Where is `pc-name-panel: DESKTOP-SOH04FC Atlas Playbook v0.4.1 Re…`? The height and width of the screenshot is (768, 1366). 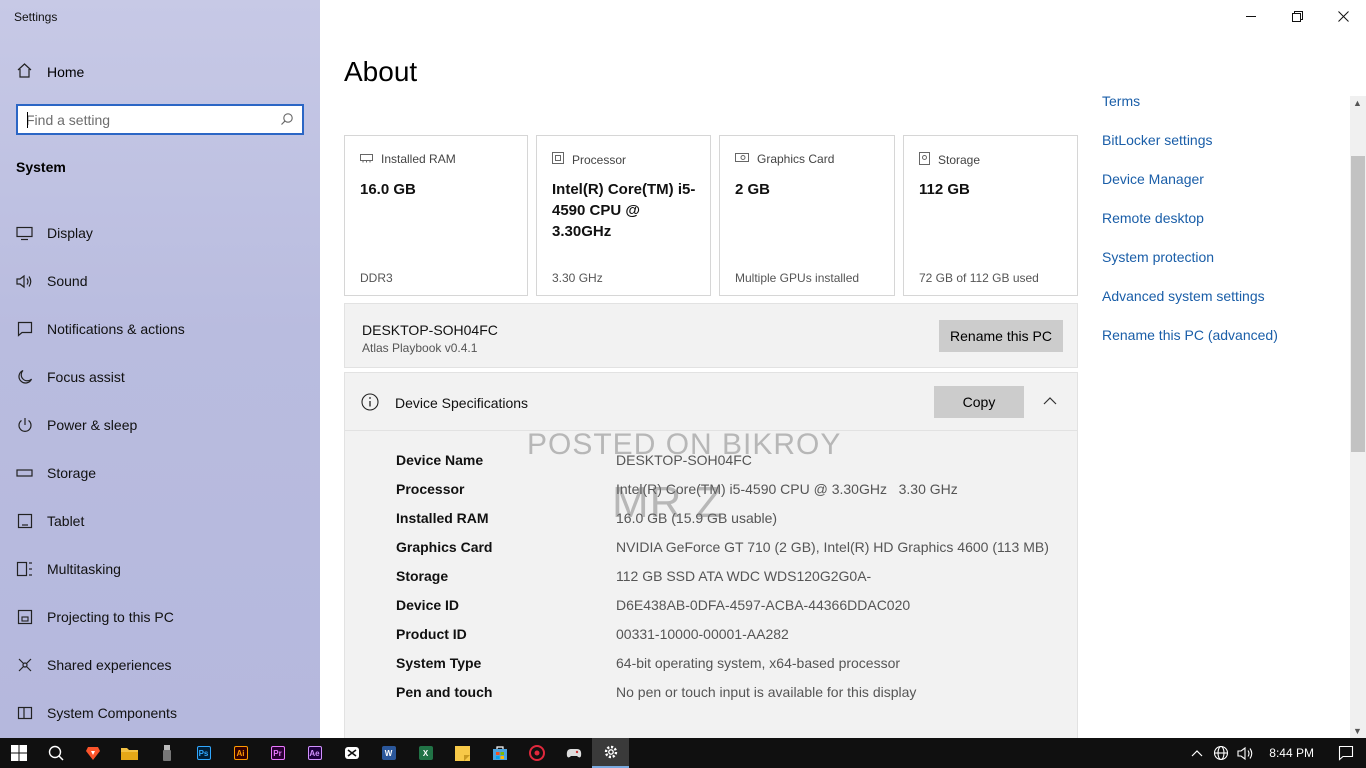 pc-name-panel: DESKTOP-SOH04FC Atlas Playbook v0.4.1 Re… is located at coordinates (711, 335).